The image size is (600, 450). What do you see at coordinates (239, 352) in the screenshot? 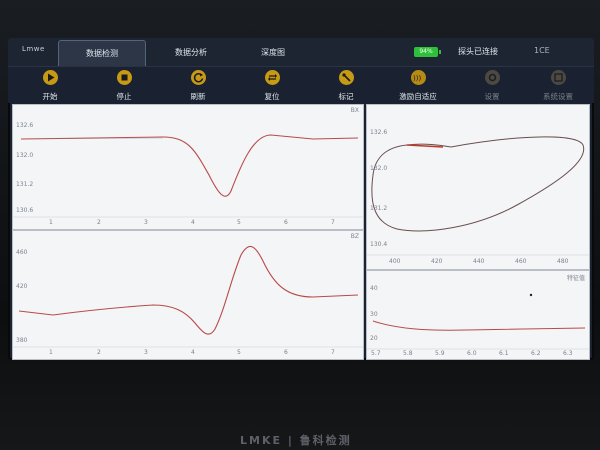
I see `bz-x-tick: 5` at bounding box center [239, 352].